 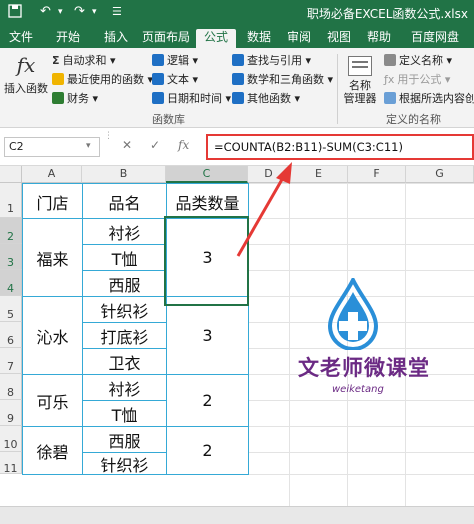 What do you see at coordinates (364, 368) in the screenshot?
I see `watermark-title: 文老师微课堂` at bounding box center [364, 368].